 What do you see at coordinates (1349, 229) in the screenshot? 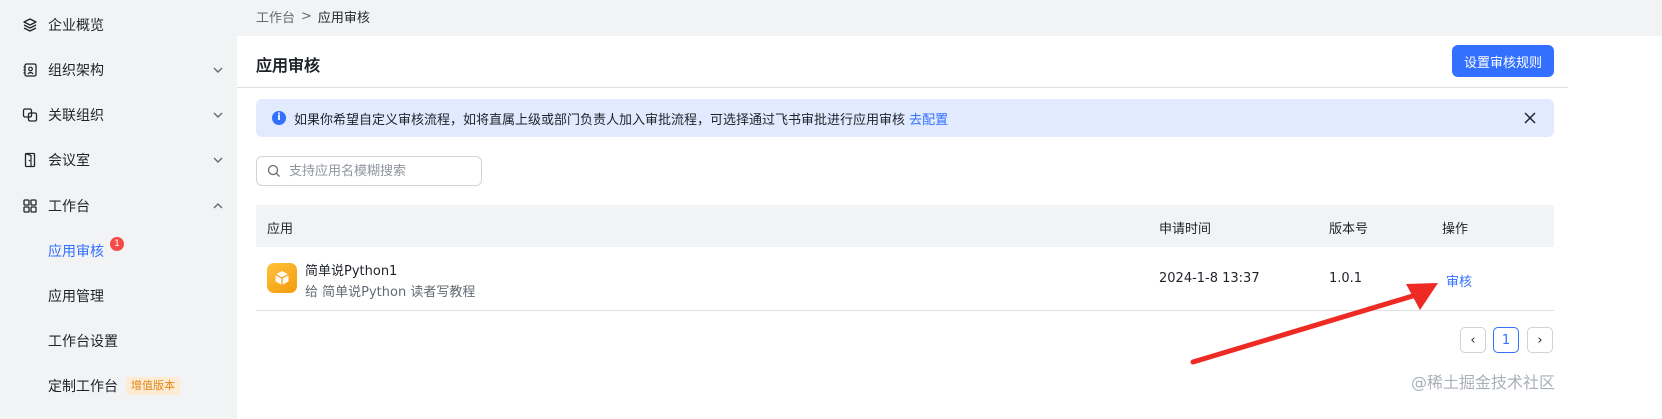
I see `col-header-version: 版本号` at bounding box center [1349, 229].